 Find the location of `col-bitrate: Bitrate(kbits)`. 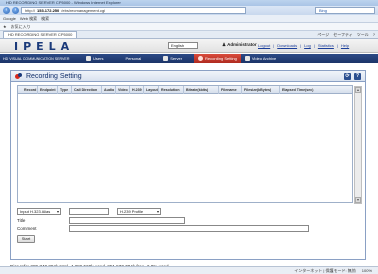

col-bitrate: Bitrate(kbits) is located at coordinates (201, 89).